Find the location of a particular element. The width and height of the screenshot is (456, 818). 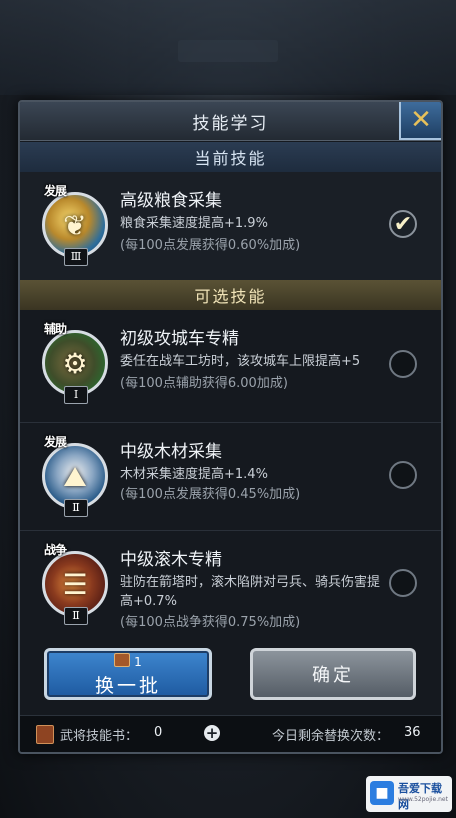

skill-name: 中级滚木专精 is located at coordinates (171, 560).